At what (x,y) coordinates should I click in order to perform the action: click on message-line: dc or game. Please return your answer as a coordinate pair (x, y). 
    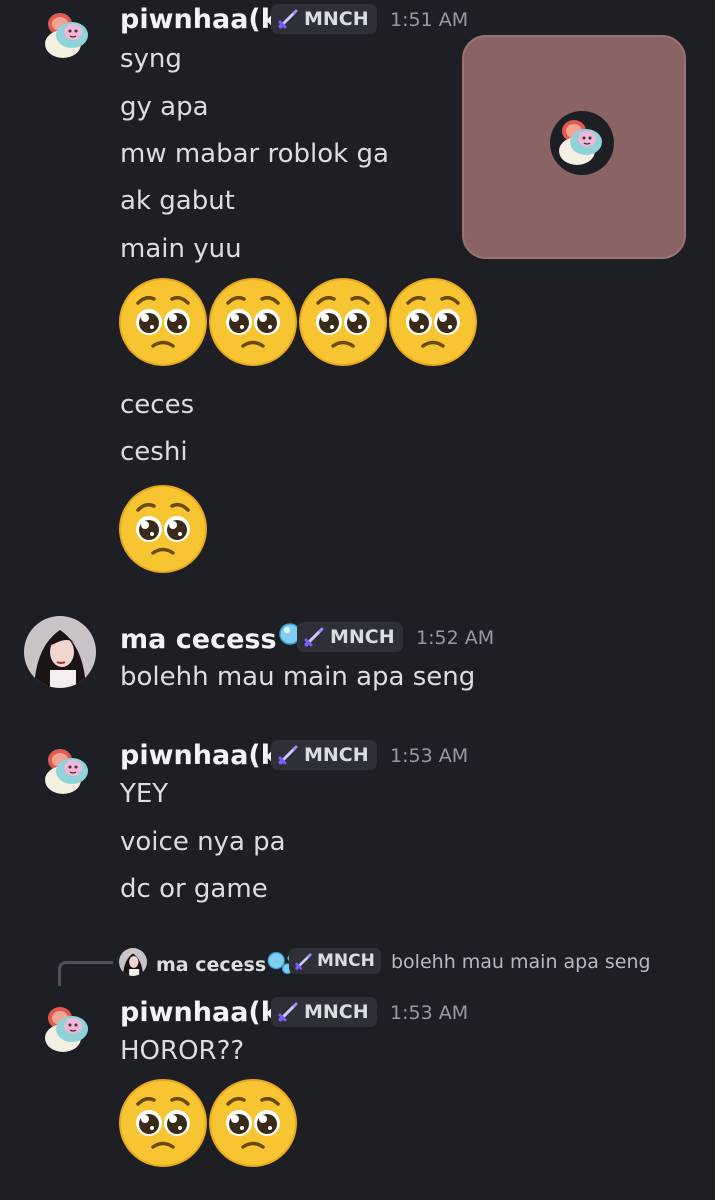
    Looking at the image, I should click on (194, 889).